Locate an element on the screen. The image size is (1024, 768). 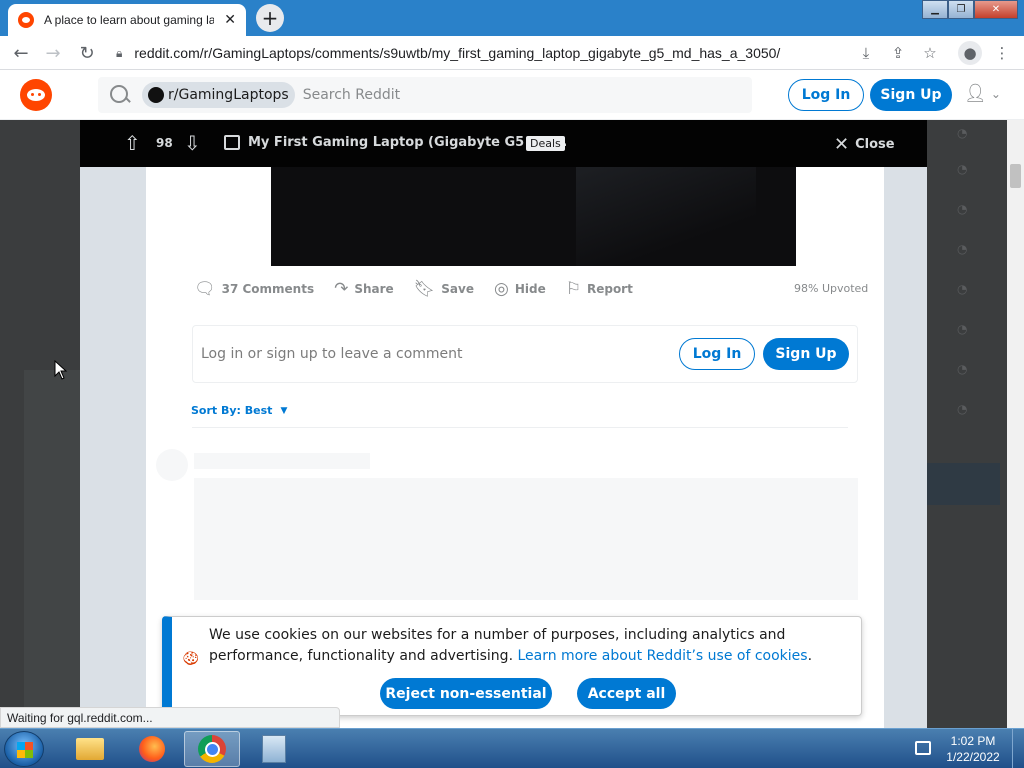
post-image is located at coordinates (533, 216).